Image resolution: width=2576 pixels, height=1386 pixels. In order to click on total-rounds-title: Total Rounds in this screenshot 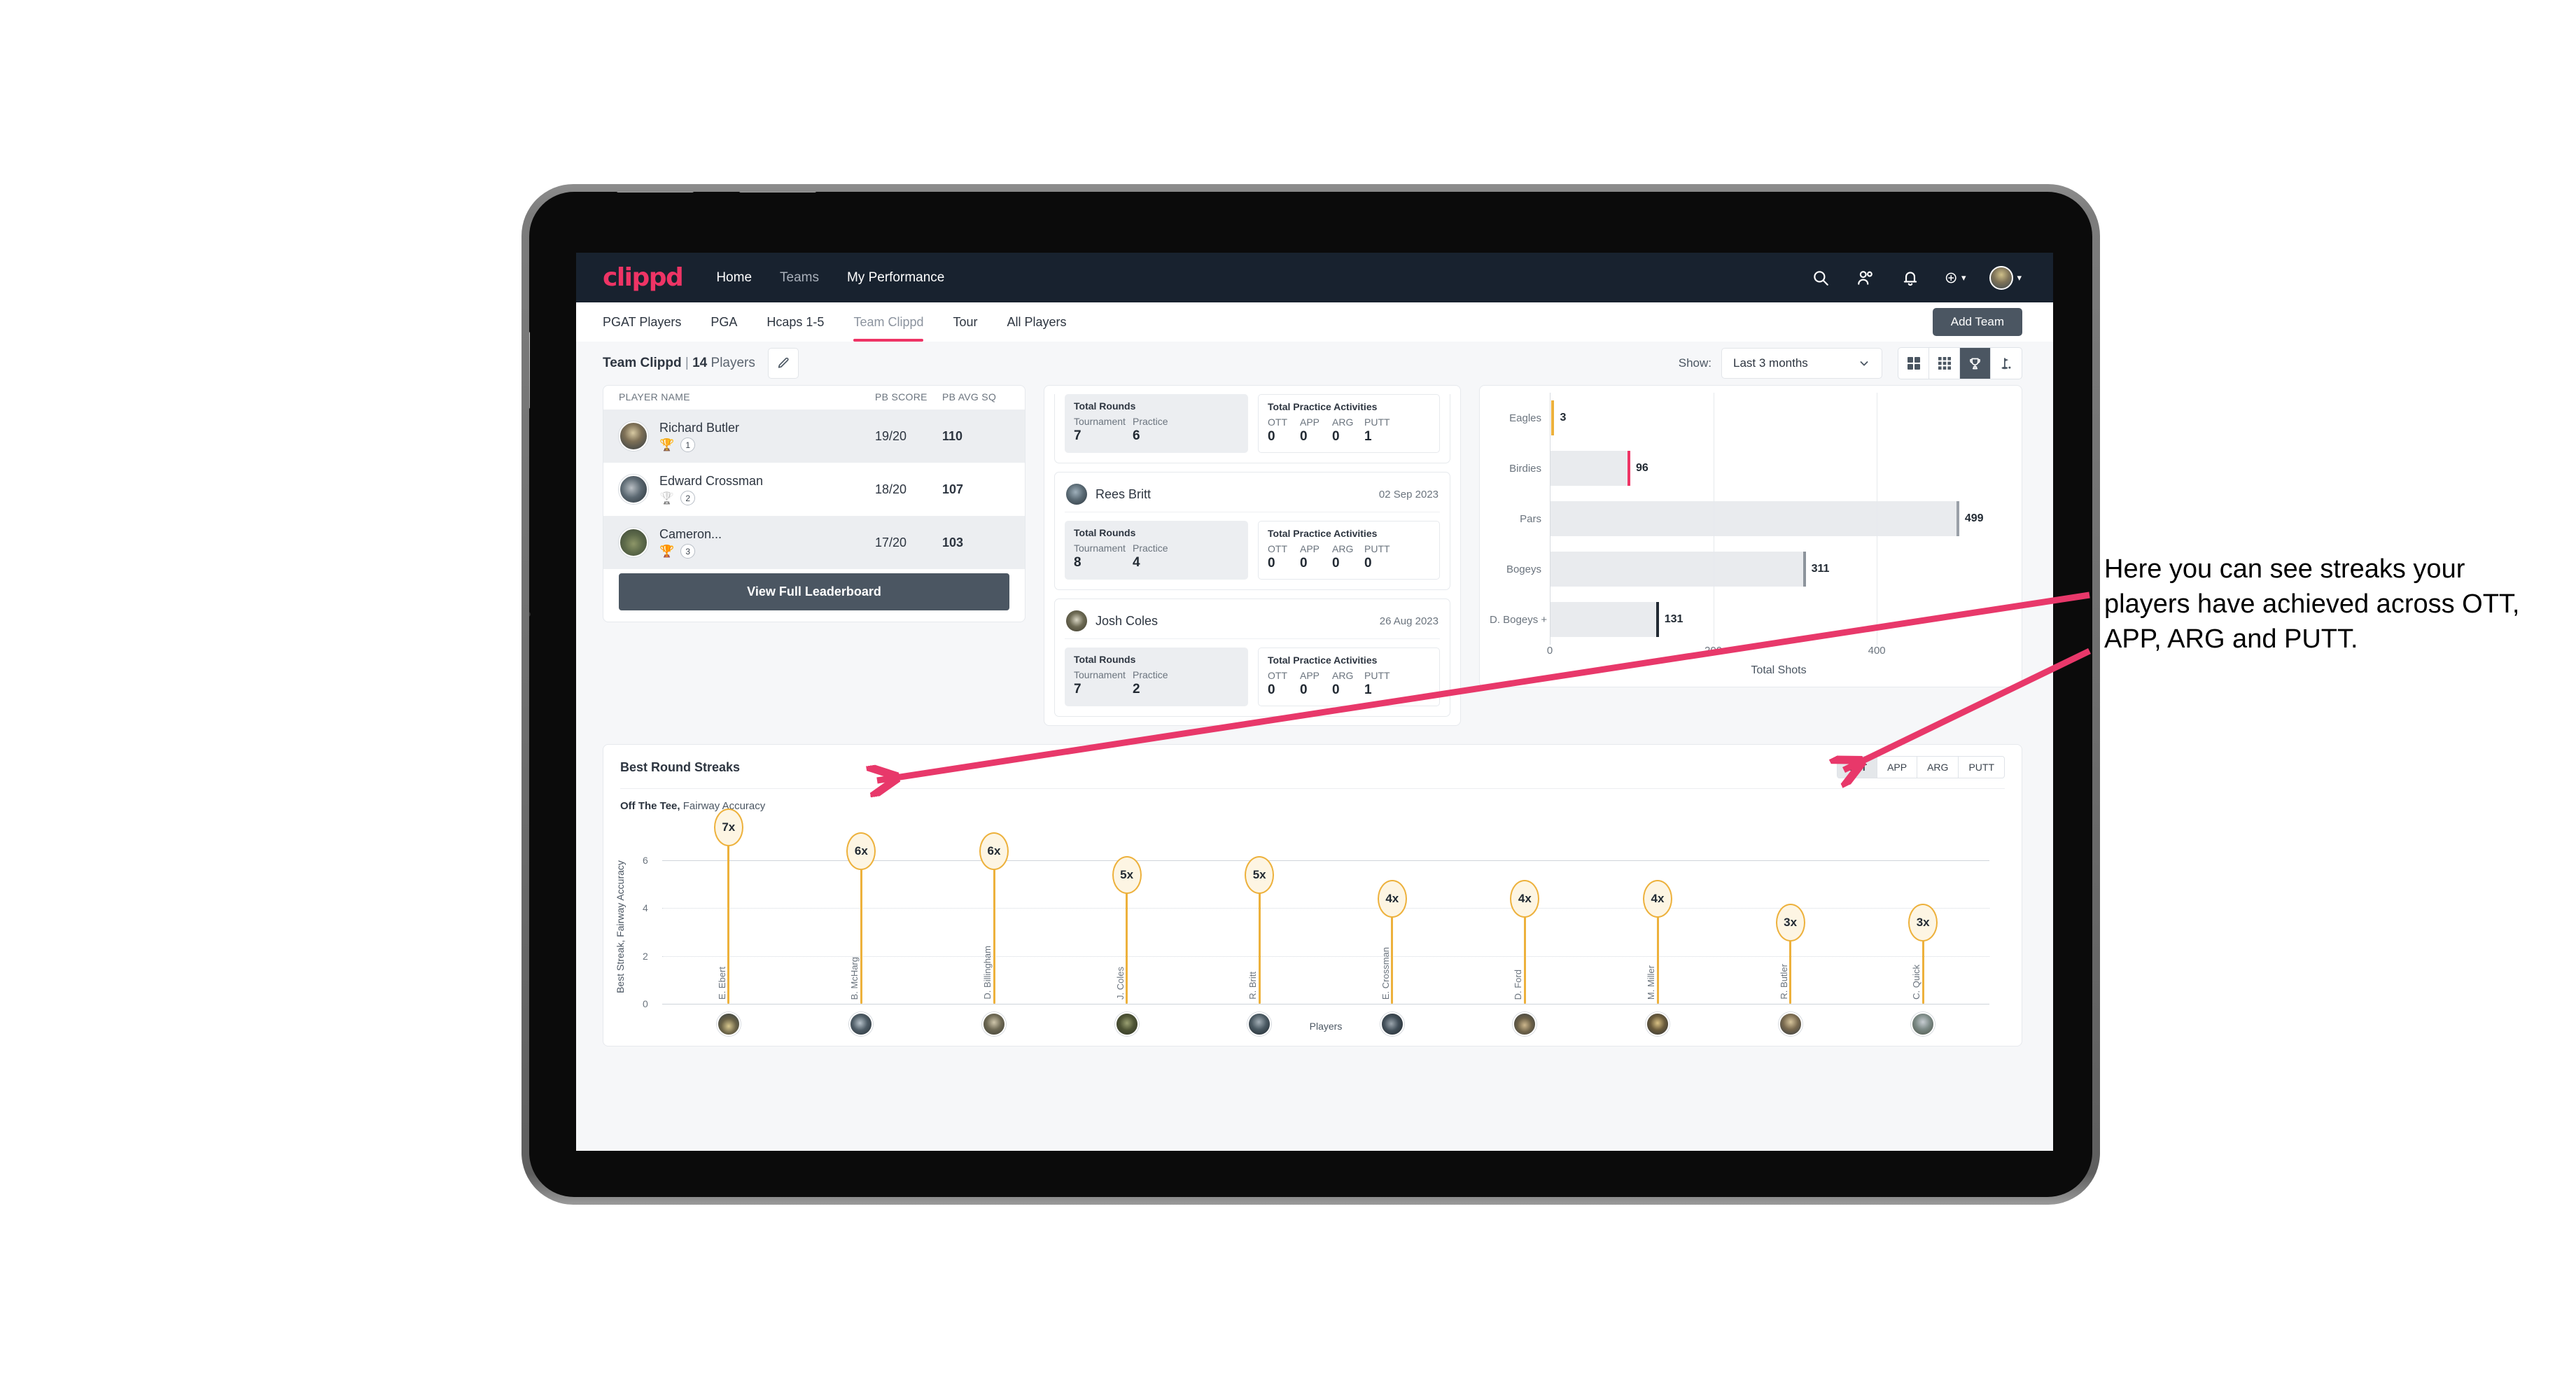, I will do `click(1105, 659)`.